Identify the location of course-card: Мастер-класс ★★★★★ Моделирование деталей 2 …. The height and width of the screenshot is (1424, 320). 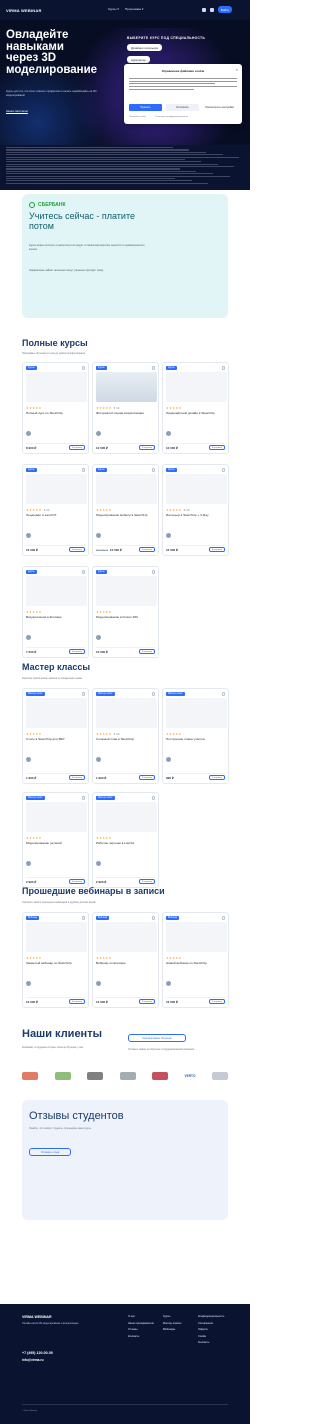
(55, 840).